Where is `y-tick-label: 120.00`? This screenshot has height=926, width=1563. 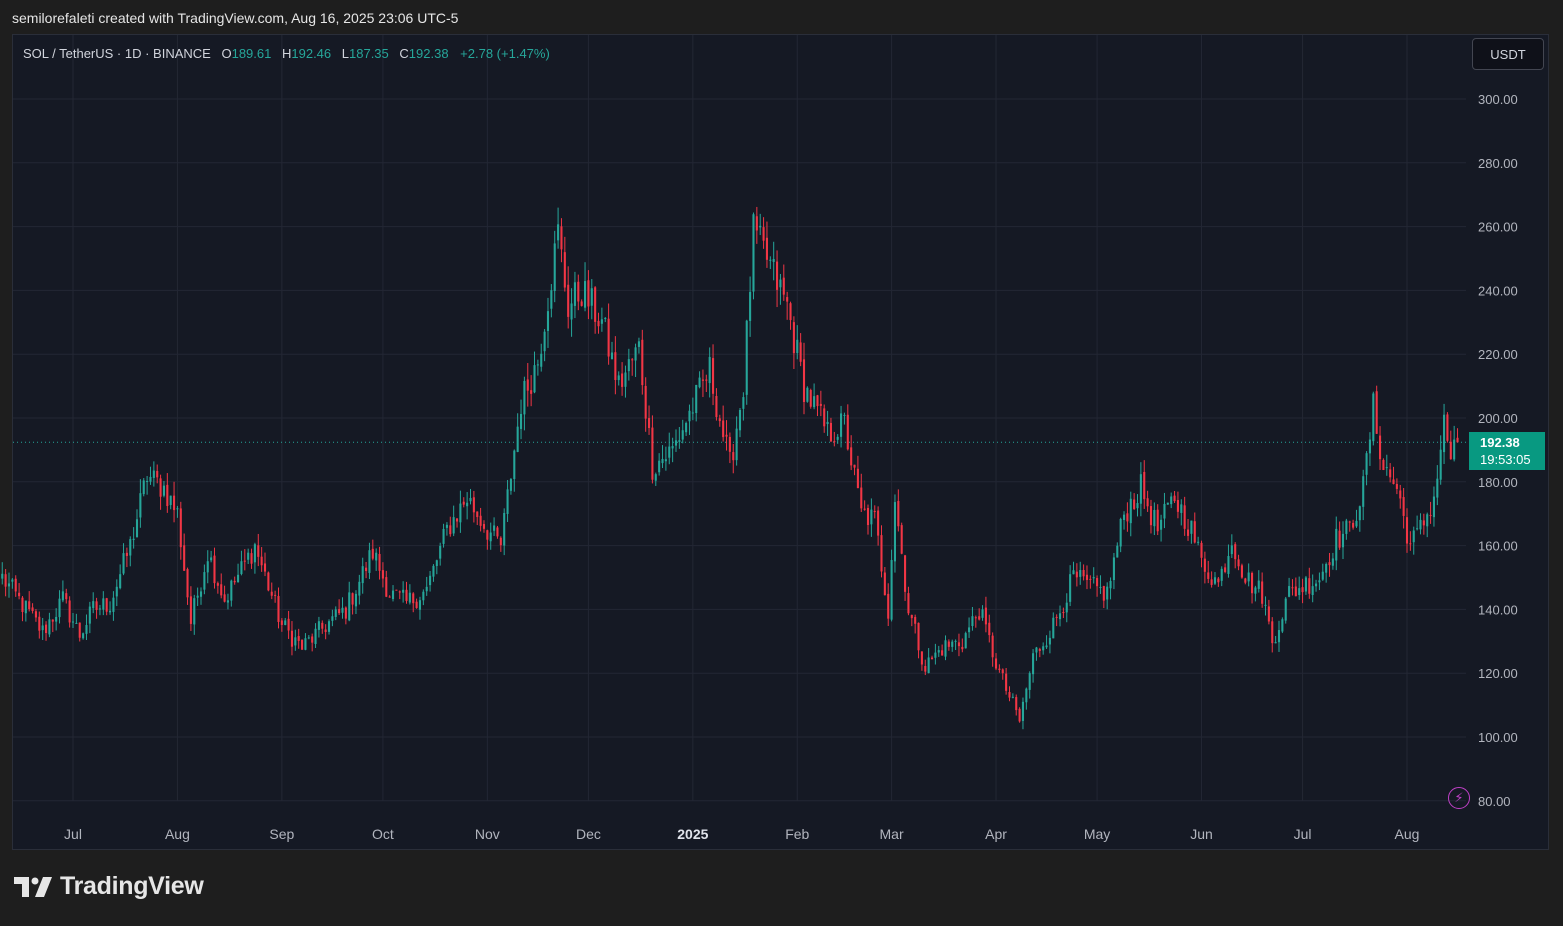
y-tick-label: 120.00 is located at coordinates (1498, 673).